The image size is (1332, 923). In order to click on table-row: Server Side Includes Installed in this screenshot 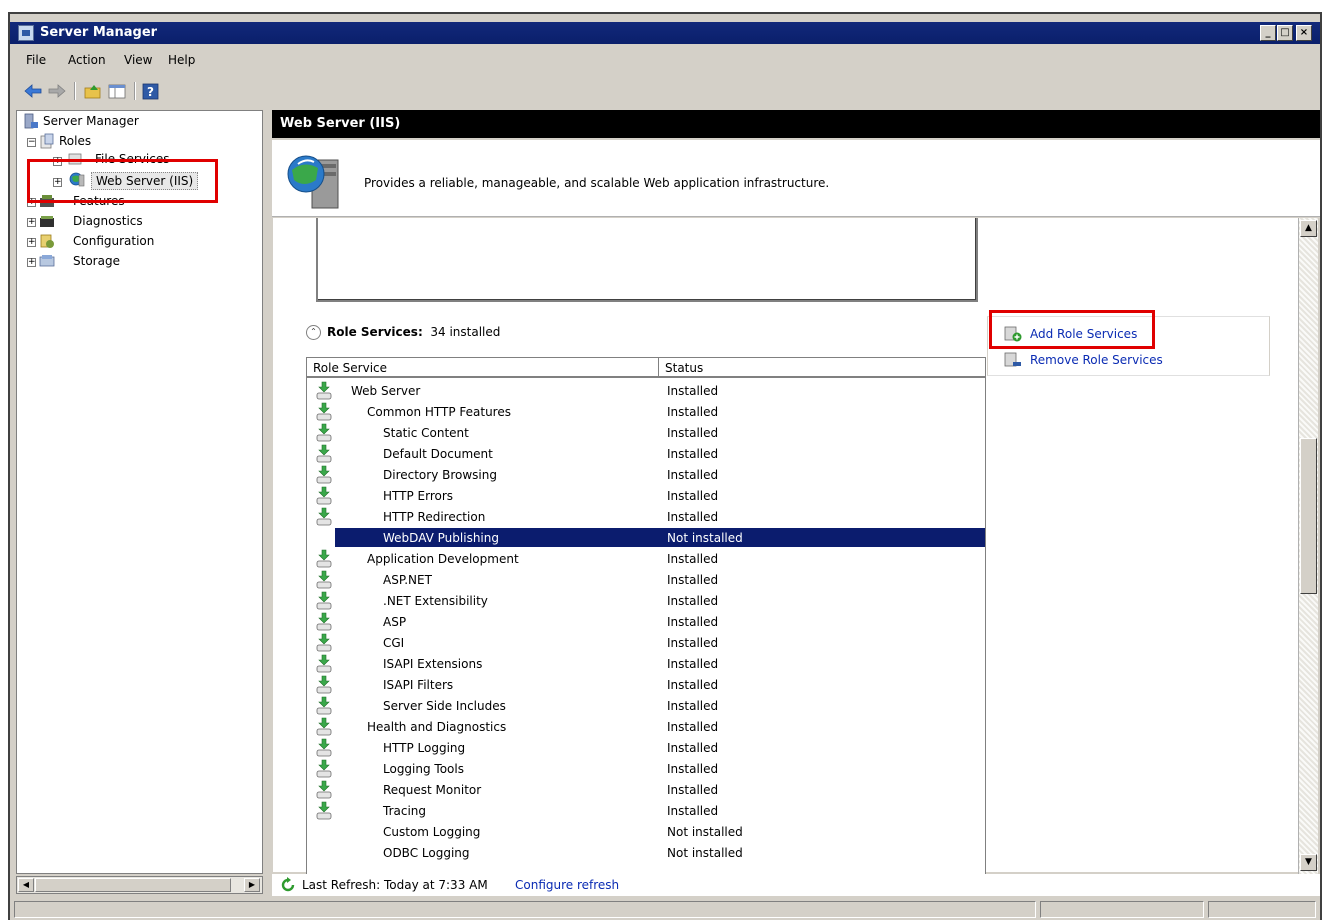, I will do `click(646, 705)`.